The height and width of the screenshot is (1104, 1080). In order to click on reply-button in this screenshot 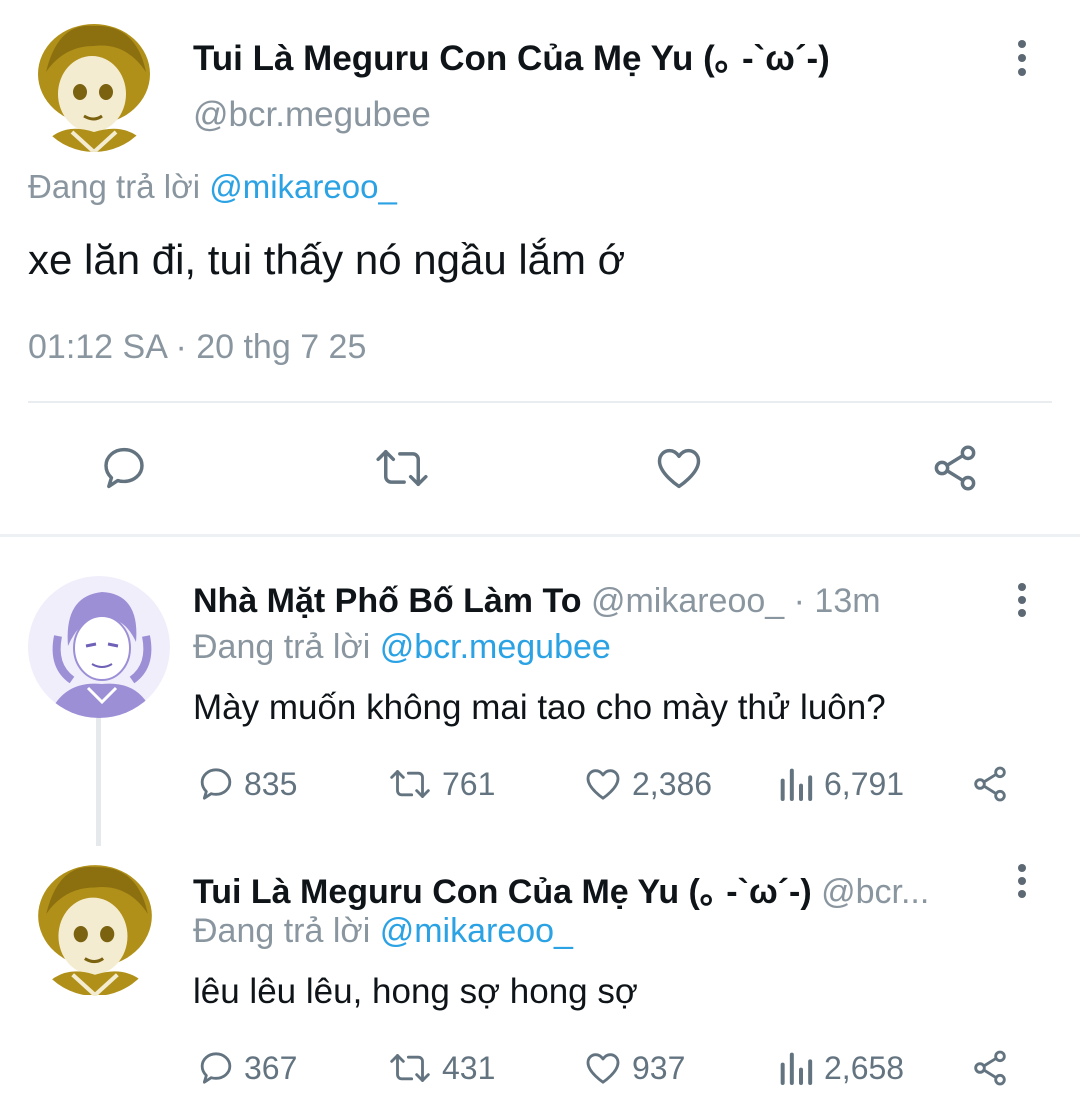, I will do `click(124, 468)`.